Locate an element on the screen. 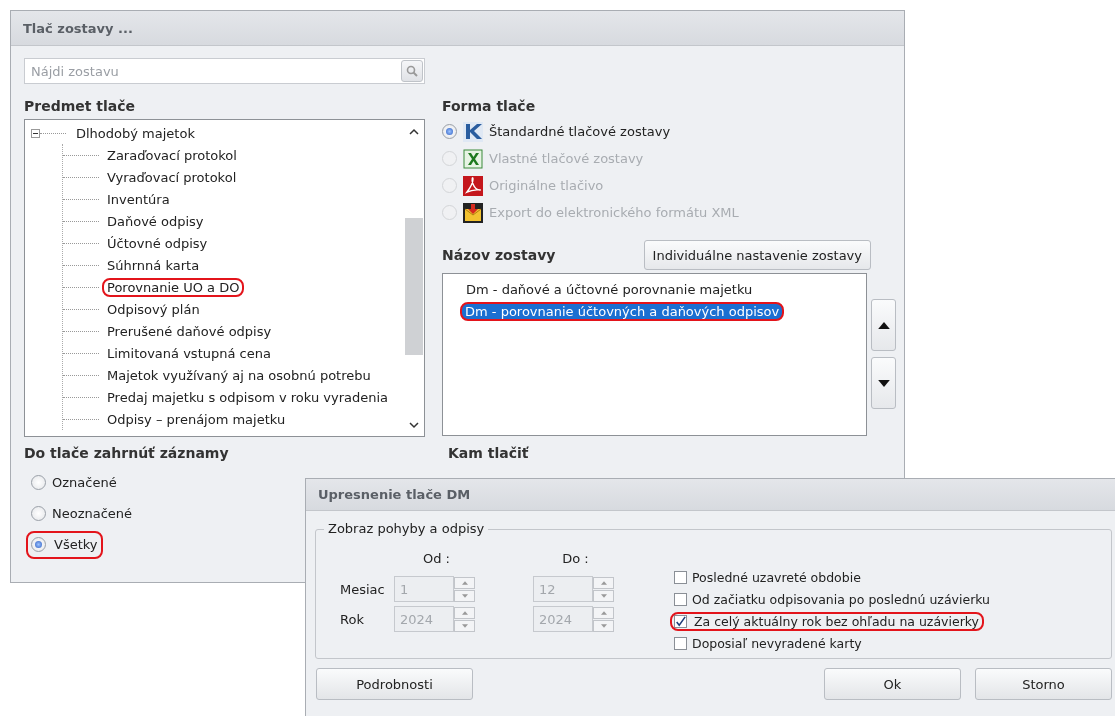  dialog-button: Podrobnosti is located at coordinates (394, 684).